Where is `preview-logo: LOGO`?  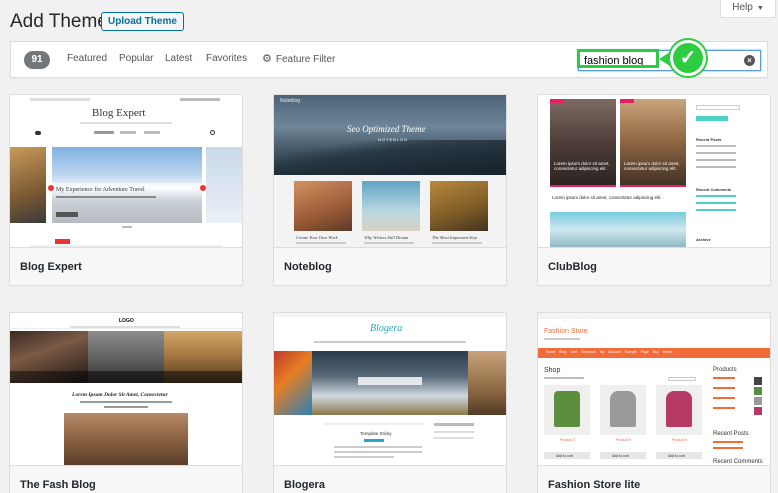 preview-logo: LOGO is located at coordinates (126, 321).